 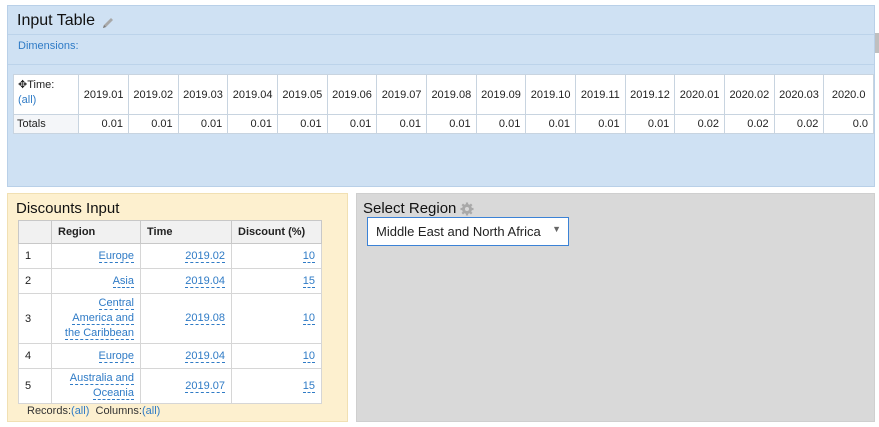 What do you see at coordinates (101, 386) in the screenshot?
I see `region-cell-value: Australia and Oceania` at bounding box center [101, 386].